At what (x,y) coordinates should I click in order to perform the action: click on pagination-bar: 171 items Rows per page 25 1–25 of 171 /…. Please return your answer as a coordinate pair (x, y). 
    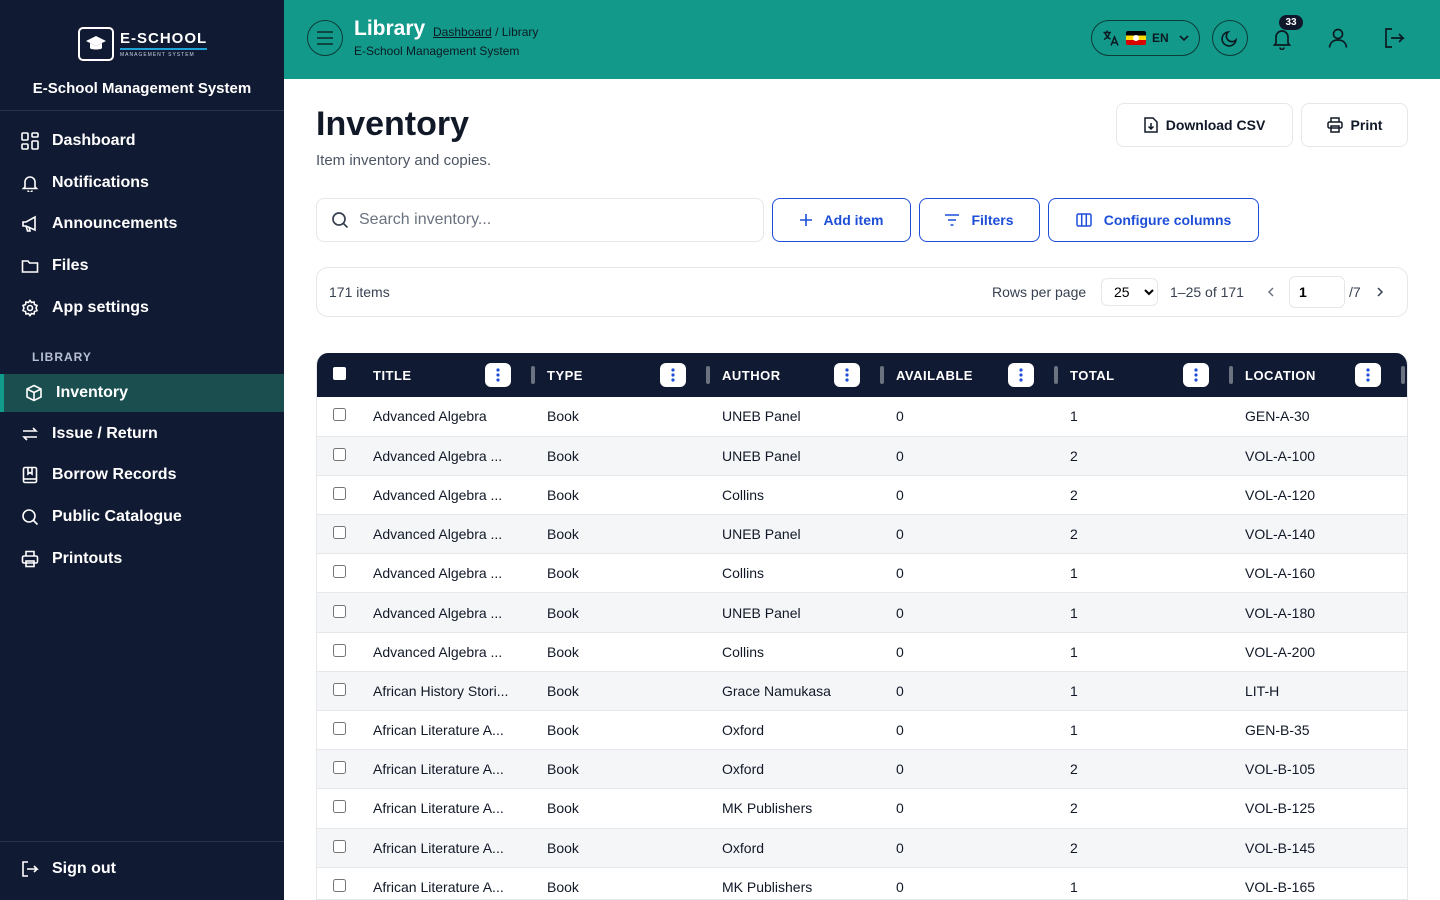
    Looking at the image, I should click on (862, 292).